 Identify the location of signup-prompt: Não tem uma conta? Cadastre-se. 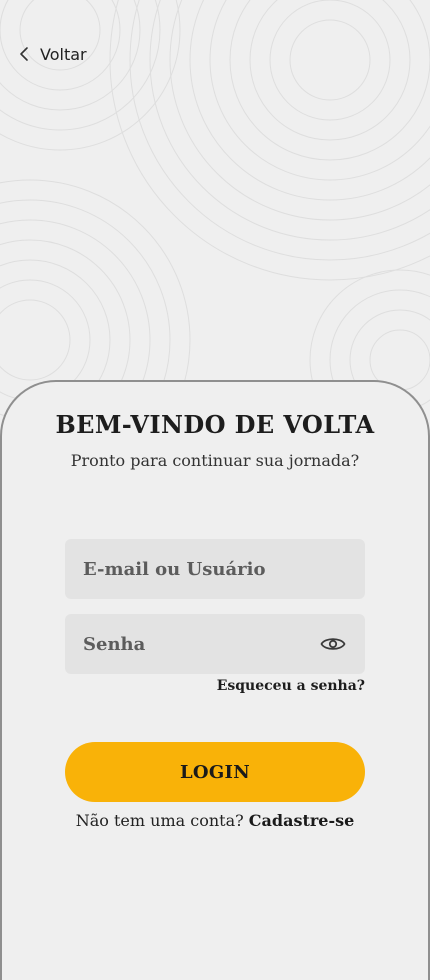
(215, 820).